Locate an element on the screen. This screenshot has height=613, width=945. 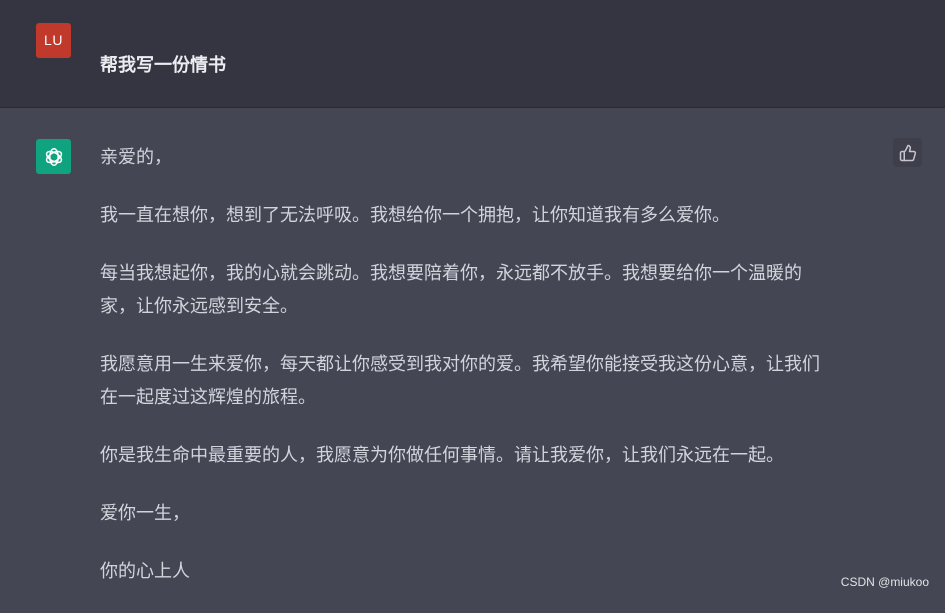
answer-paragraph: 你的心上人 is located at coordinates (145, 571).